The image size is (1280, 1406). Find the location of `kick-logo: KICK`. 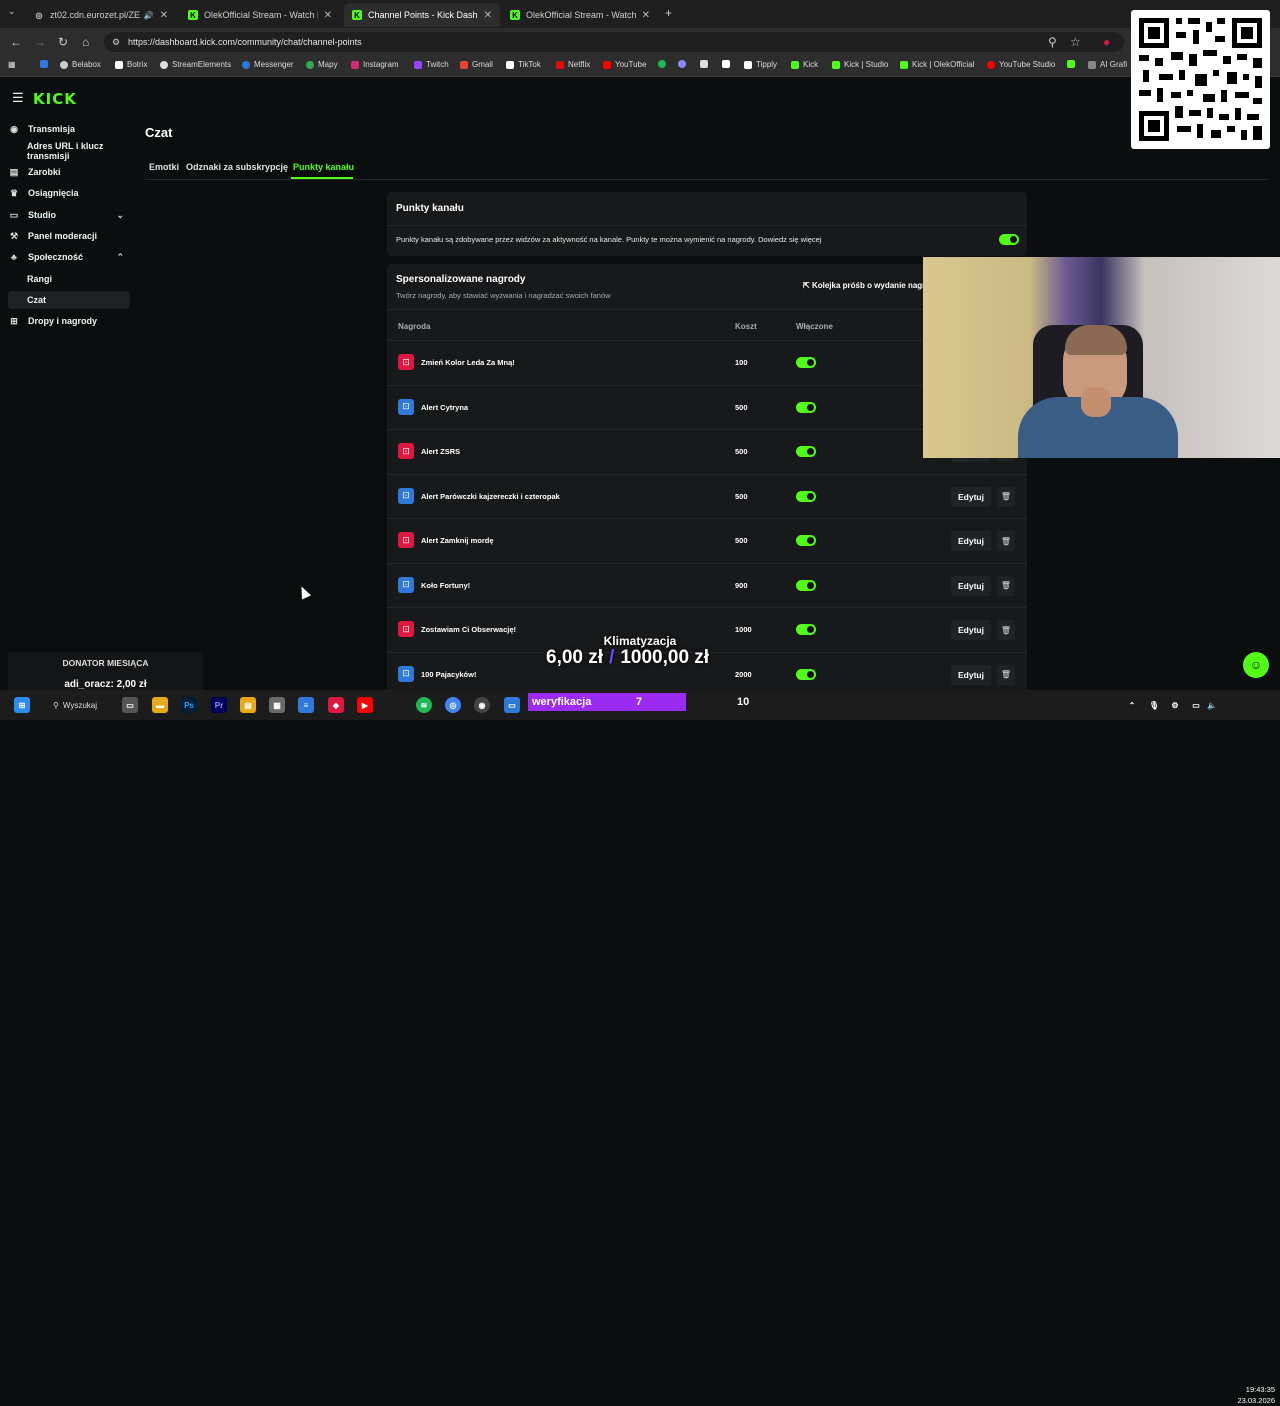

kick-logo: KICK is located at coordinates (55, 99).